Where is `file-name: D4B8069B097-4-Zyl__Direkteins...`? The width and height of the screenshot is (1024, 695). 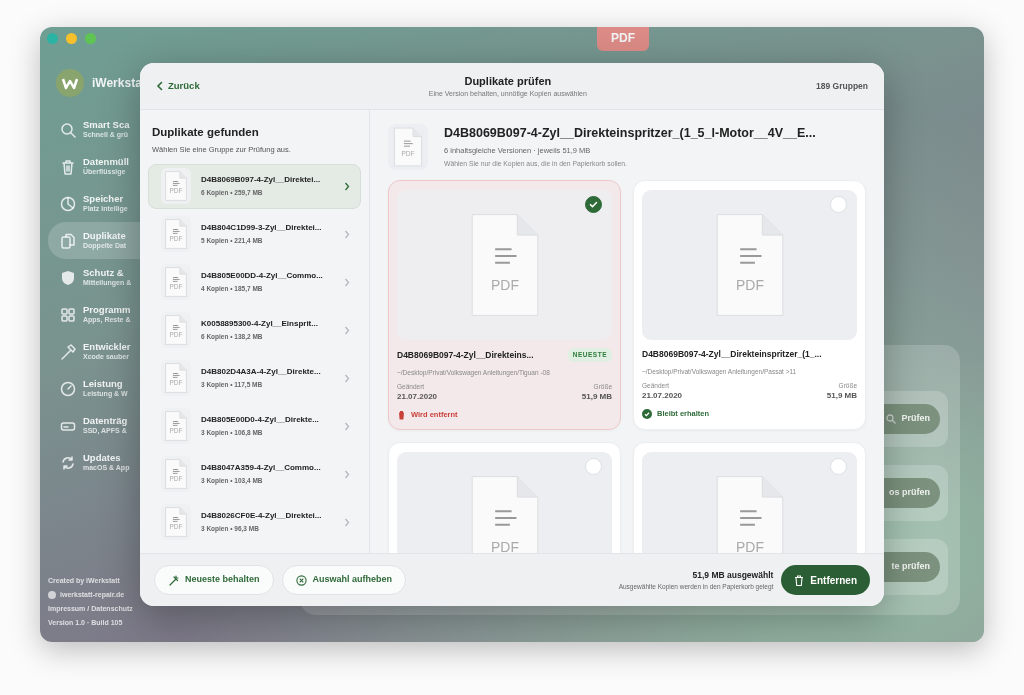
file-name: D4B8069B097-4-Zyl__Direkteins... is located at coordinates (465, 355).